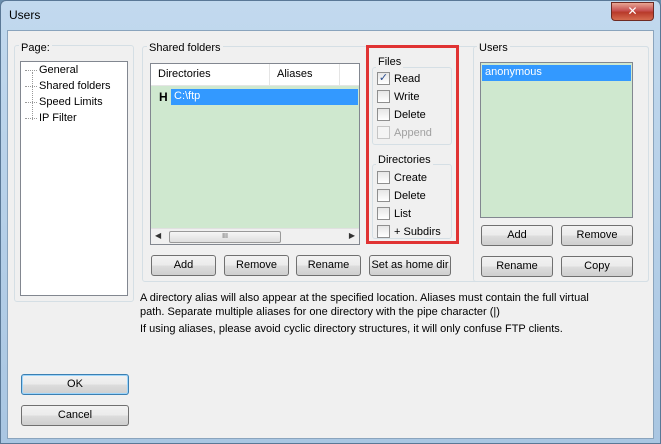 The image size is (661, 444). I want to click on users-label: Users, so click(493, 48).